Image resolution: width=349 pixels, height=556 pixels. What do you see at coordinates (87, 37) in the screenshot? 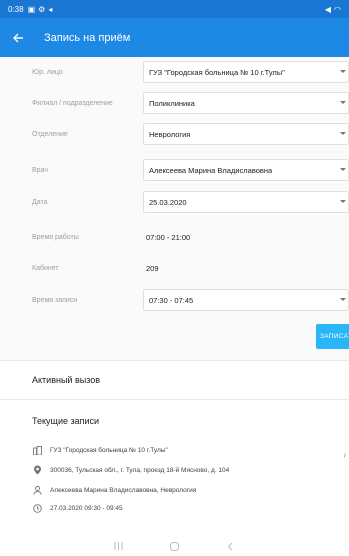
I see `page-title: Запись на приём` at bounding box center [87, 37].